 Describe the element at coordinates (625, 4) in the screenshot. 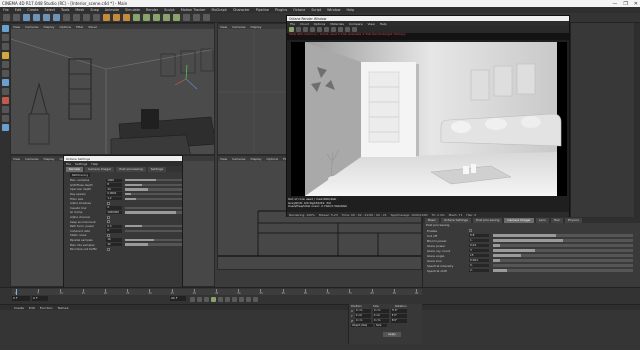

I see `maximize-icon: ❐` at that location.